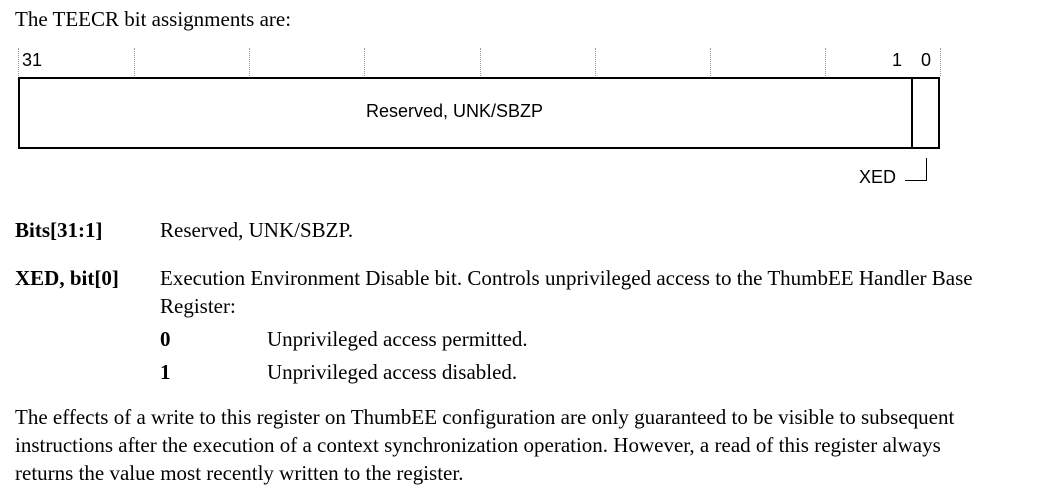 The width and height of the screenshot is (1058, 501). I want to click on field-divider, so click(912, 113).